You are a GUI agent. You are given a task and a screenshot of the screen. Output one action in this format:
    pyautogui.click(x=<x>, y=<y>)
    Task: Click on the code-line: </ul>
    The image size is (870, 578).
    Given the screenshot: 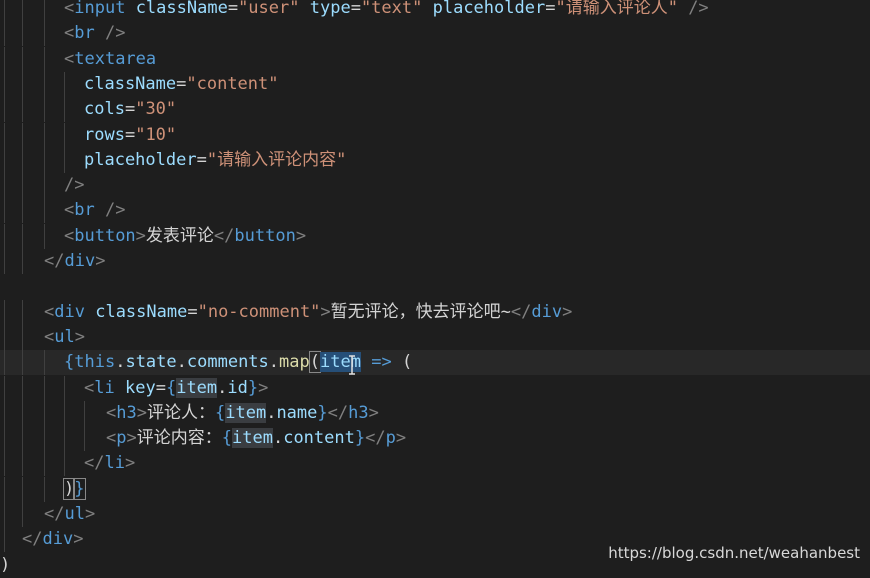 What is the action you would take?
    pyautogui.click(x=435, y=514)
    